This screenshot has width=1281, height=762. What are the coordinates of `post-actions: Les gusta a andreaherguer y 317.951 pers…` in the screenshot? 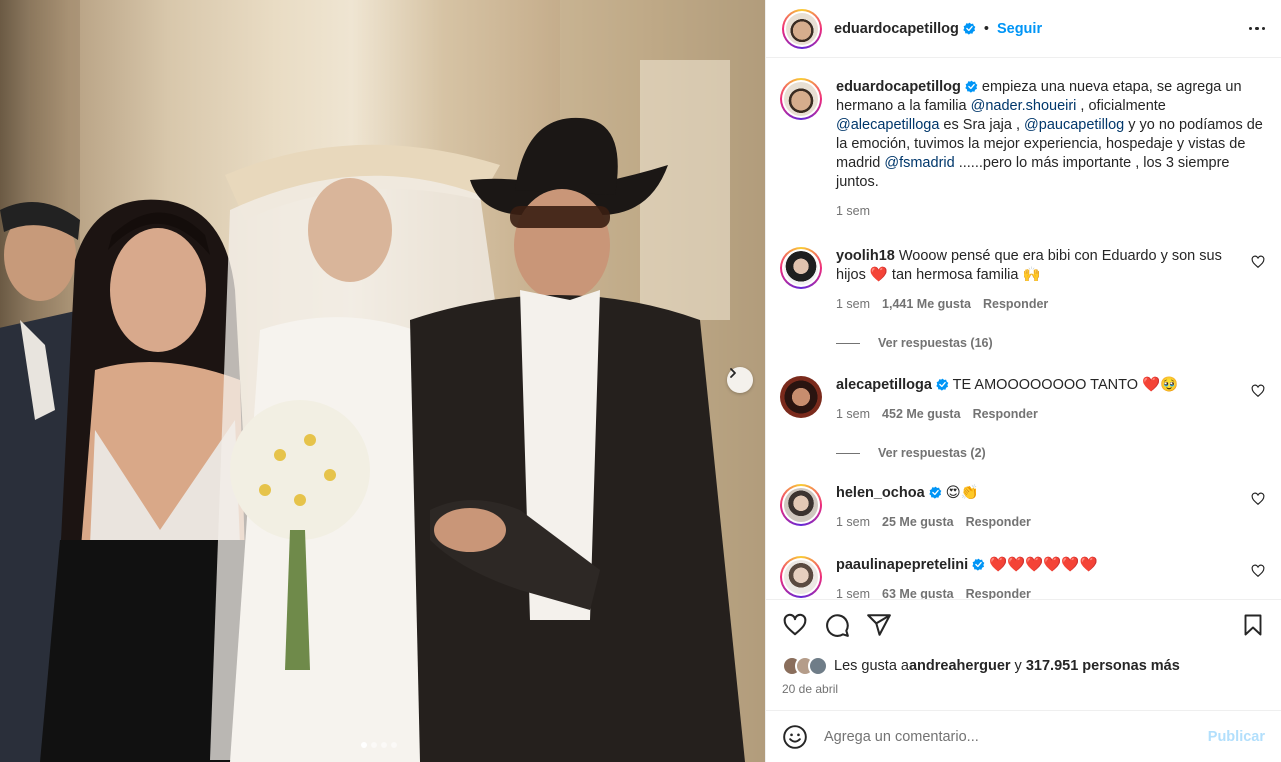 It's located at (1023, 647).